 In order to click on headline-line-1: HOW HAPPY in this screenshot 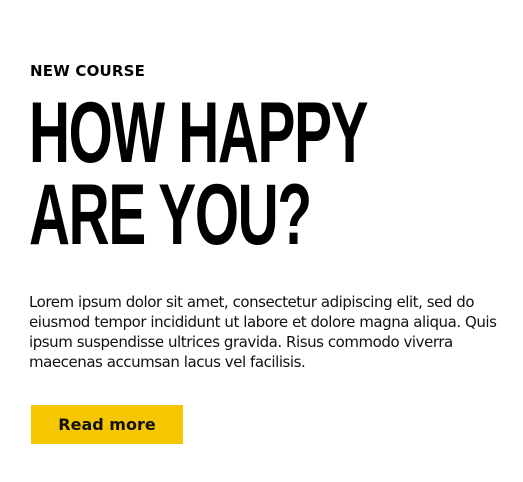, I will do `click(198, 133)`.